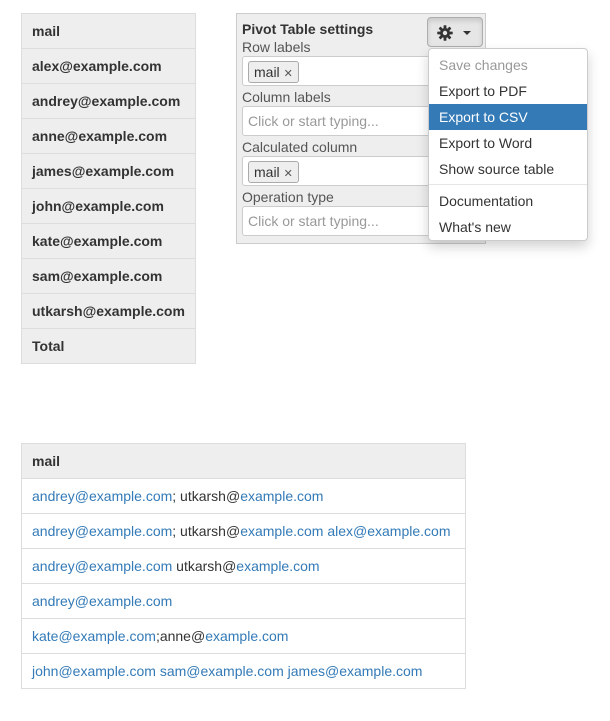 This screenshot has height=721, width=610. I want to click on pivot-row-label: alex@example.com, so click(108, 66).